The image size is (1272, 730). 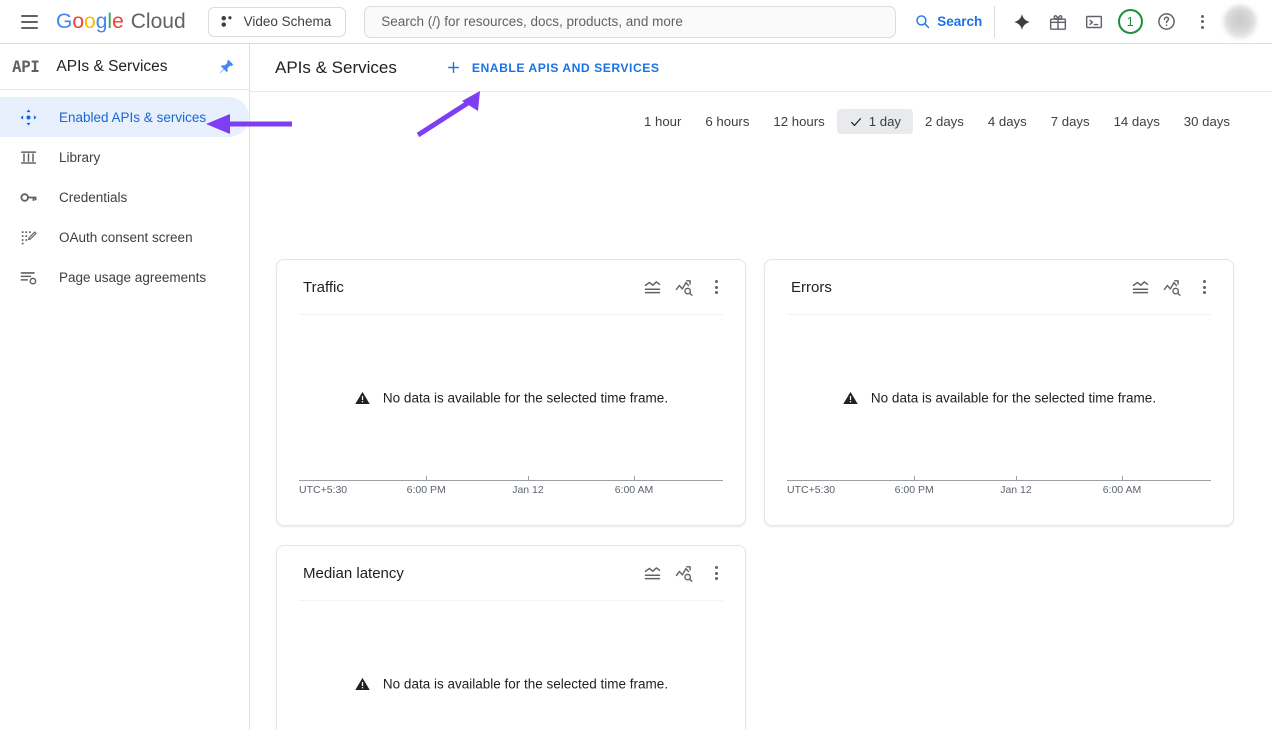 I want to click on project-selector-chip: Video Schema, so click(x=277, y=21).